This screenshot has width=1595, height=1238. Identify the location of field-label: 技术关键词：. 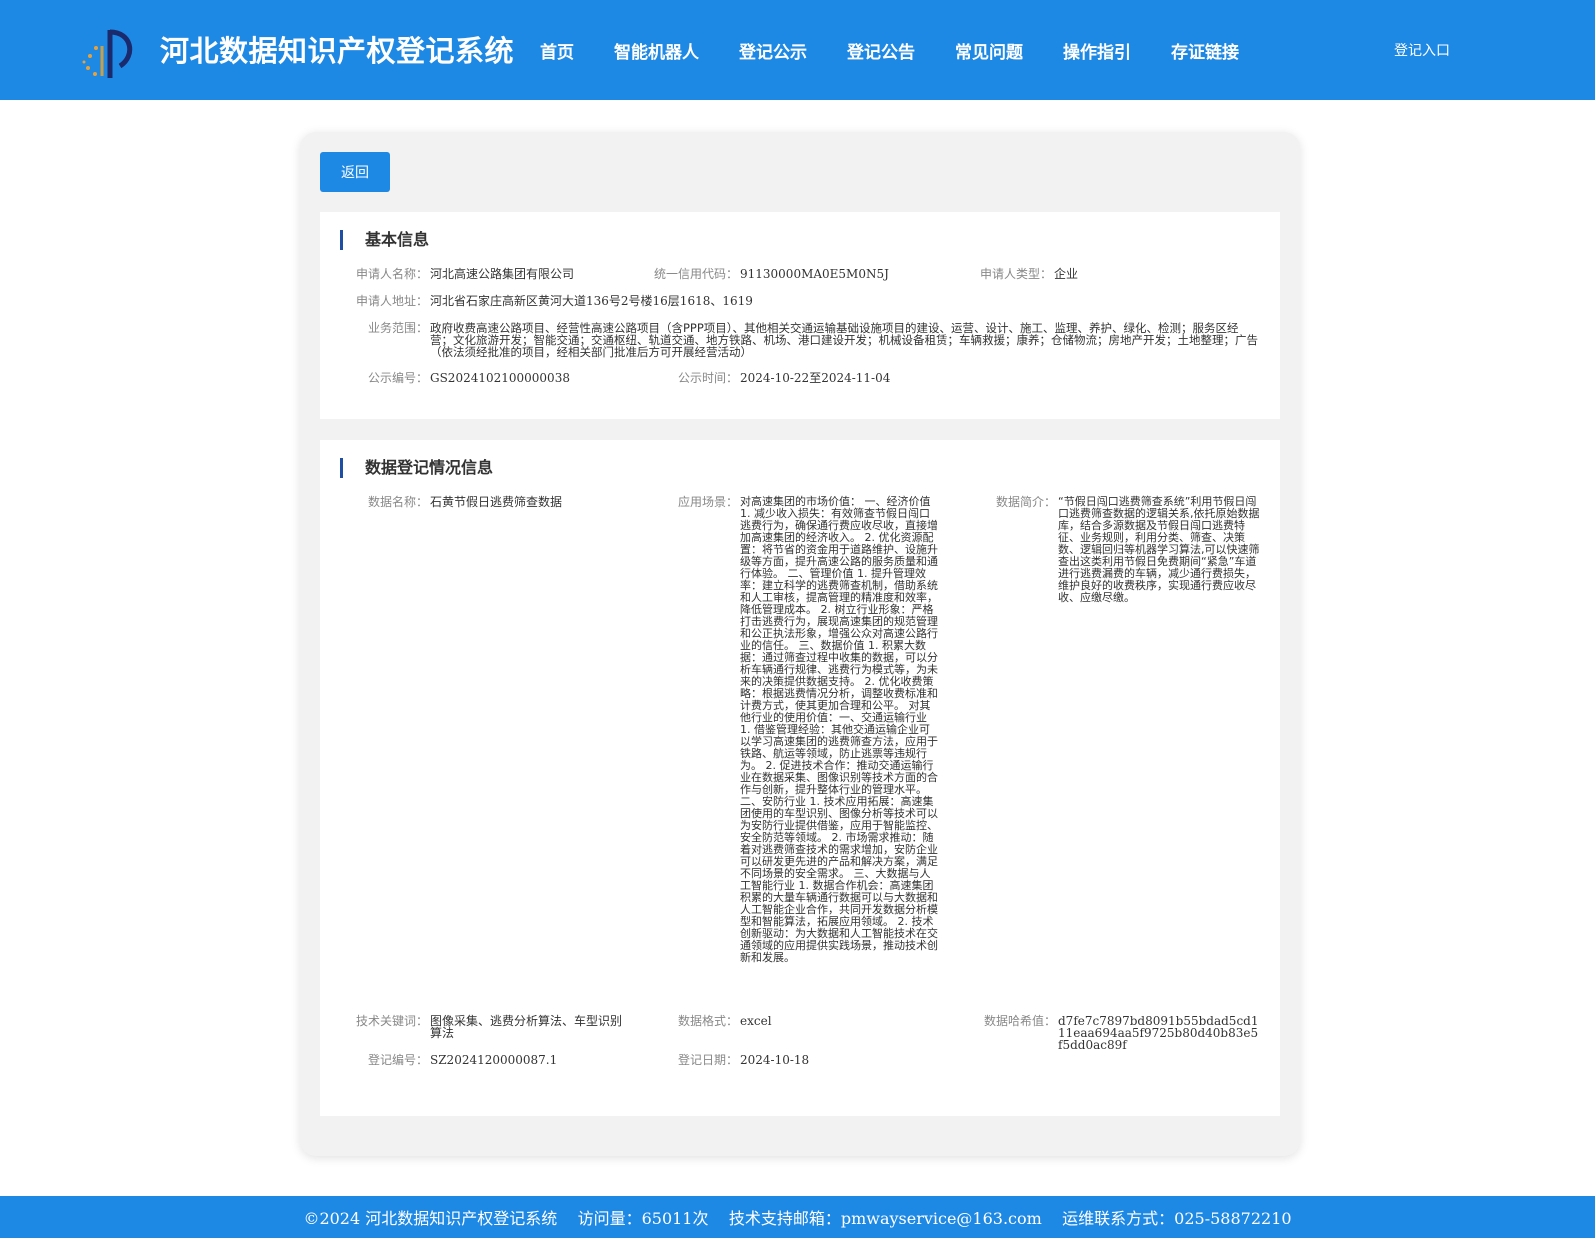
(391, 1021).